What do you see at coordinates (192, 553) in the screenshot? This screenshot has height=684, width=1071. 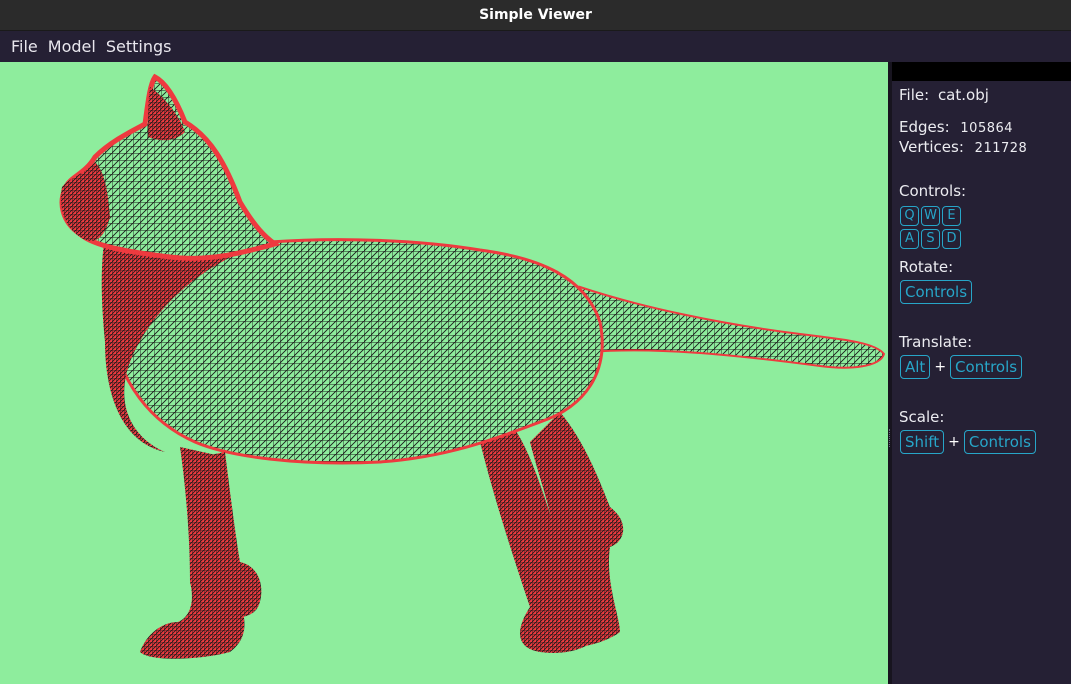 I see `cat-front-leg-front` at bounding box center [192, 553].